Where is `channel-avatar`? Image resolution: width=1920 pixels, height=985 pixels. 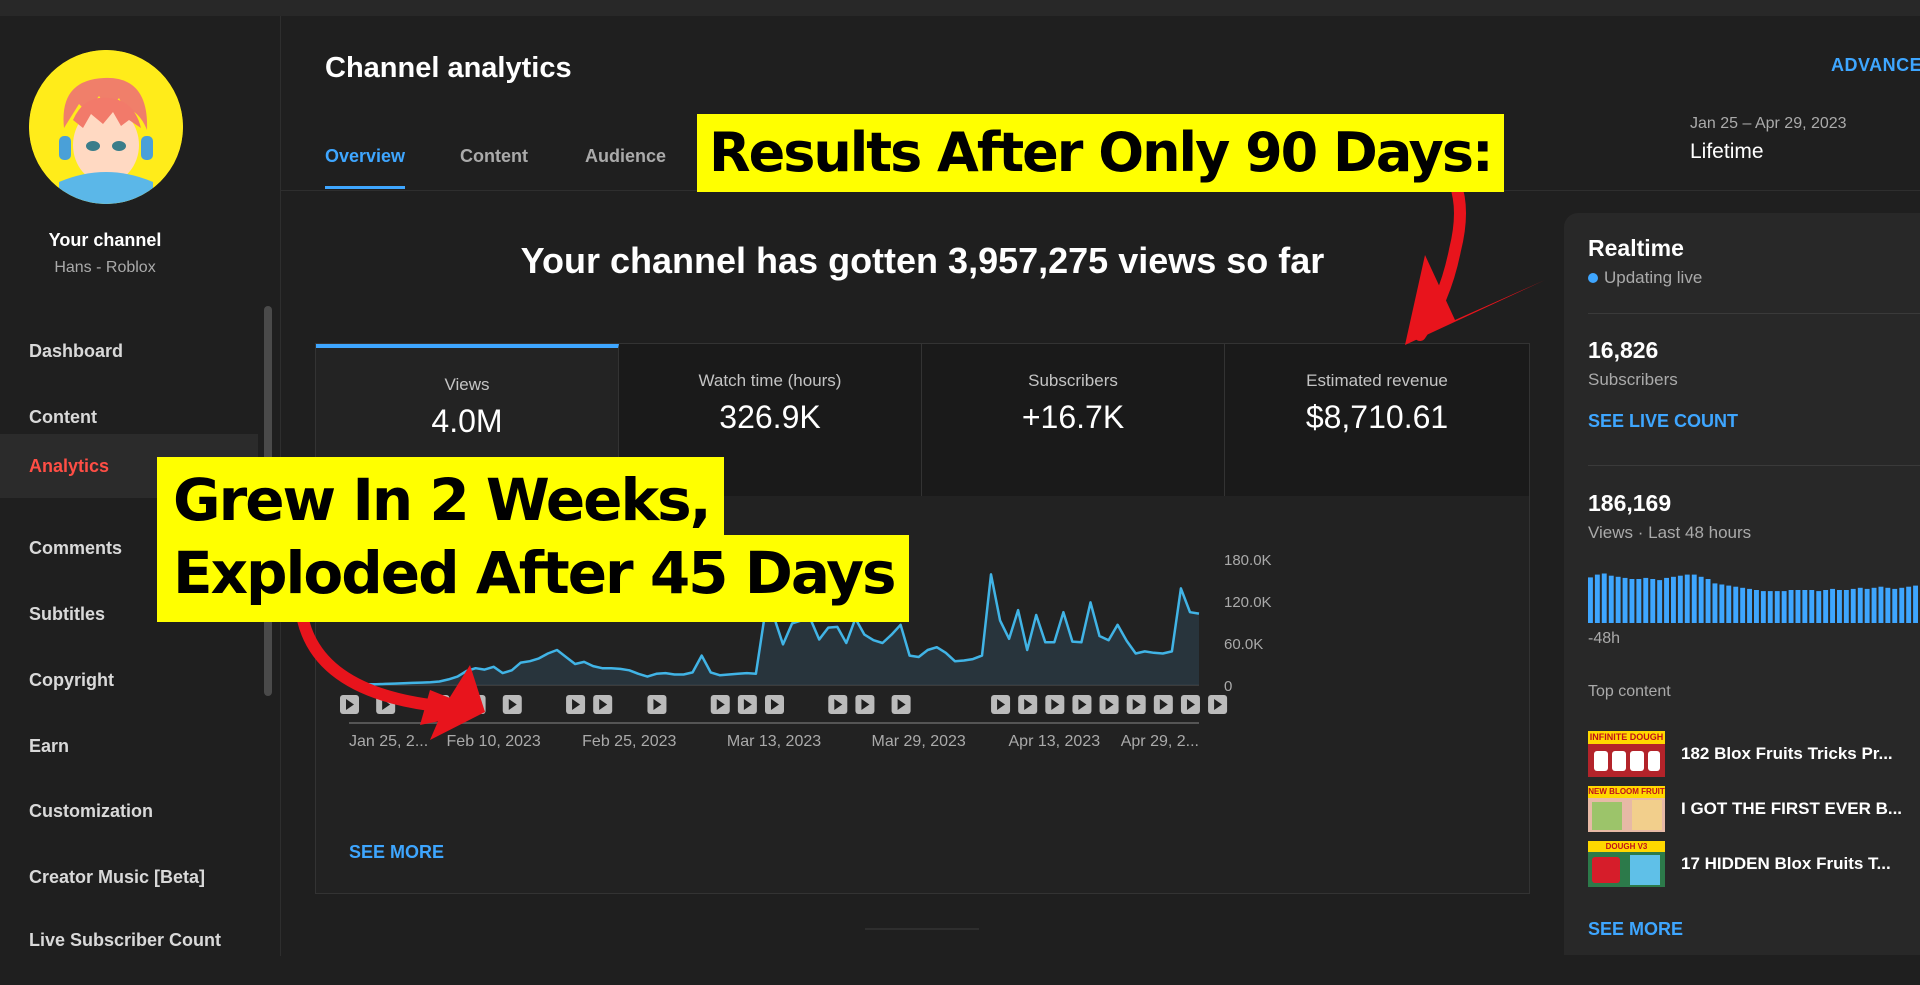
channel-avatar is located at coordinates (106, 127).